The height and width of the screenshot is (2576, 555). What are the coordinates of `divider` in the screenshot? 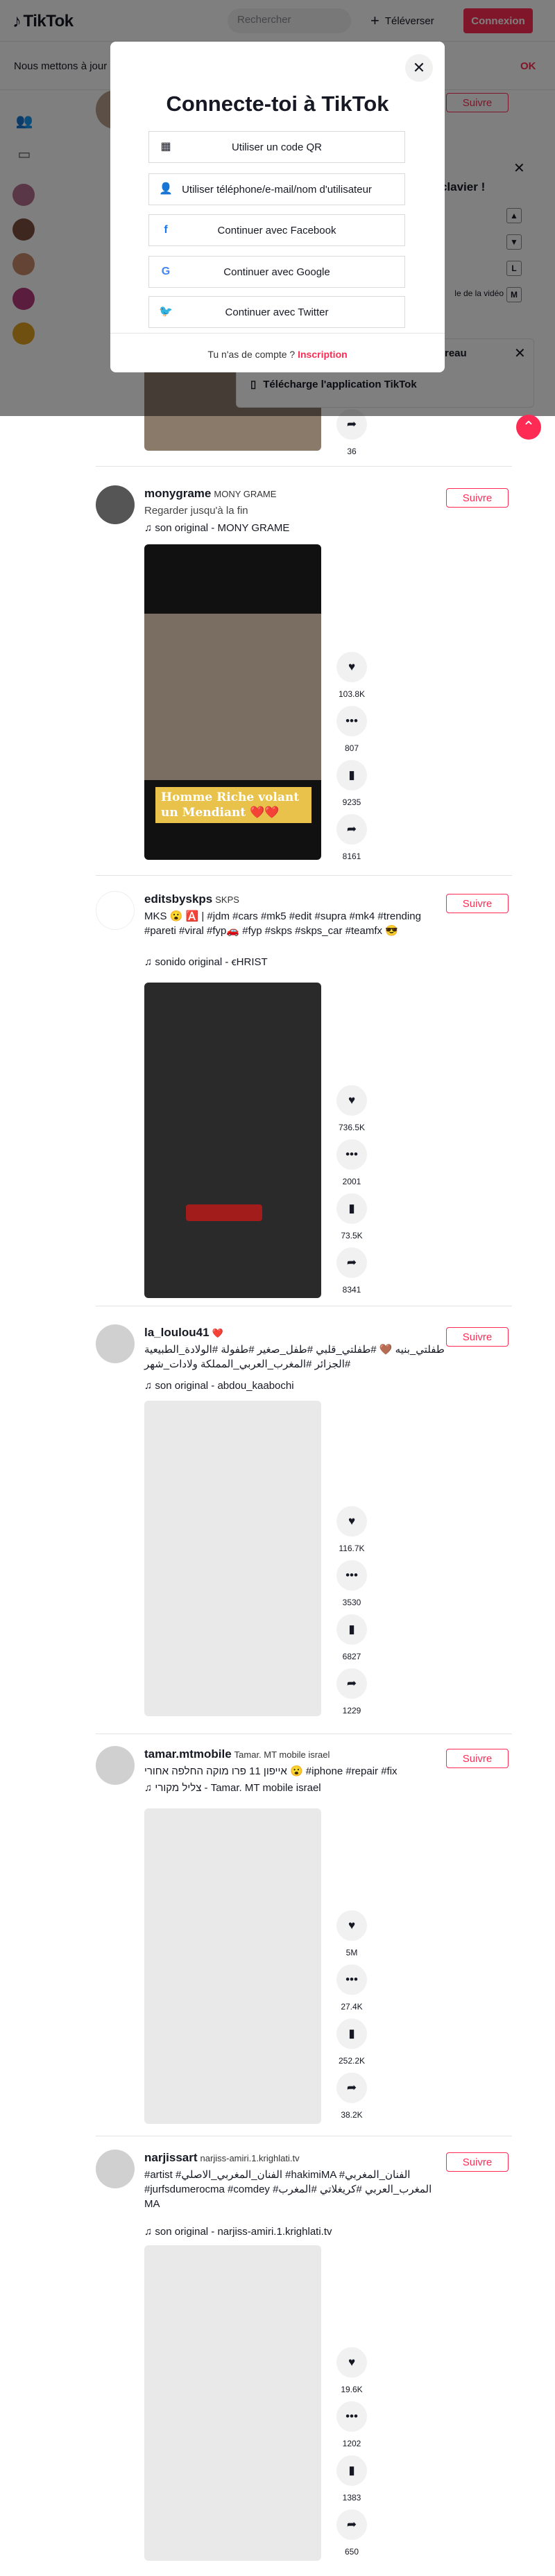 It's located at (304, 875).